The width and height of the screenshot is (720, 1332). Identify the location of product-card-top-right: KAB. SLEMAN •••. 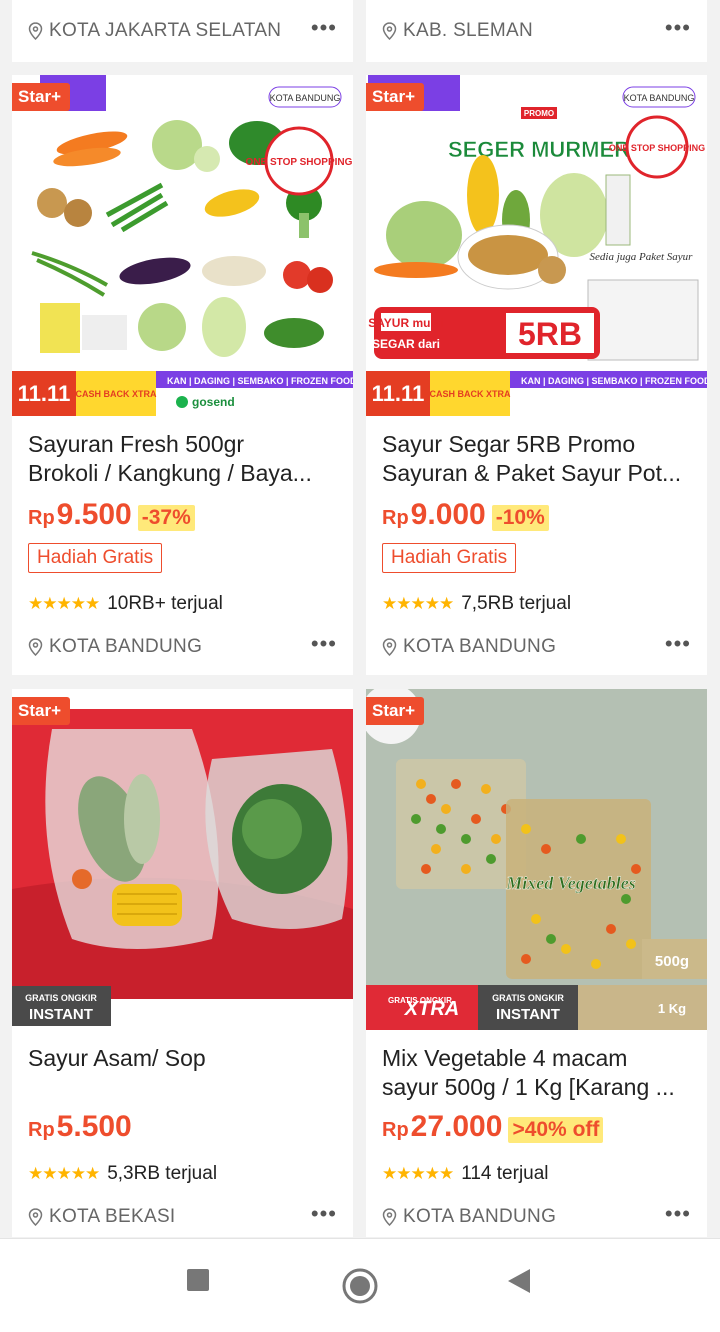
(536, 31).